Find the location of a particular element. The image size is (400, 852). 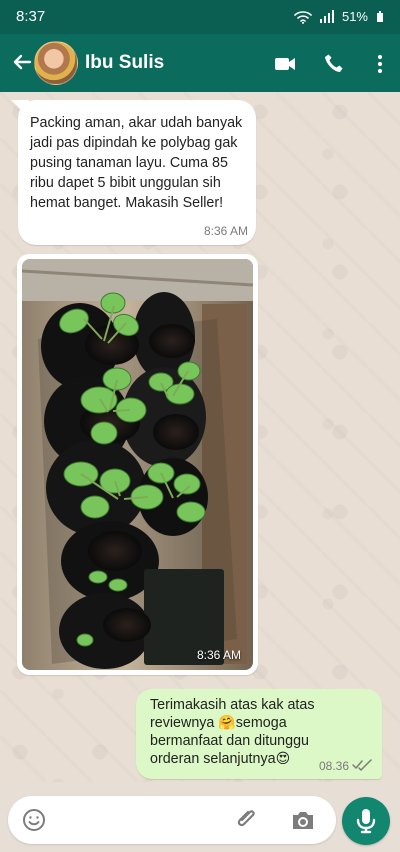

voice-record-button is located at coordinates (366, 821).